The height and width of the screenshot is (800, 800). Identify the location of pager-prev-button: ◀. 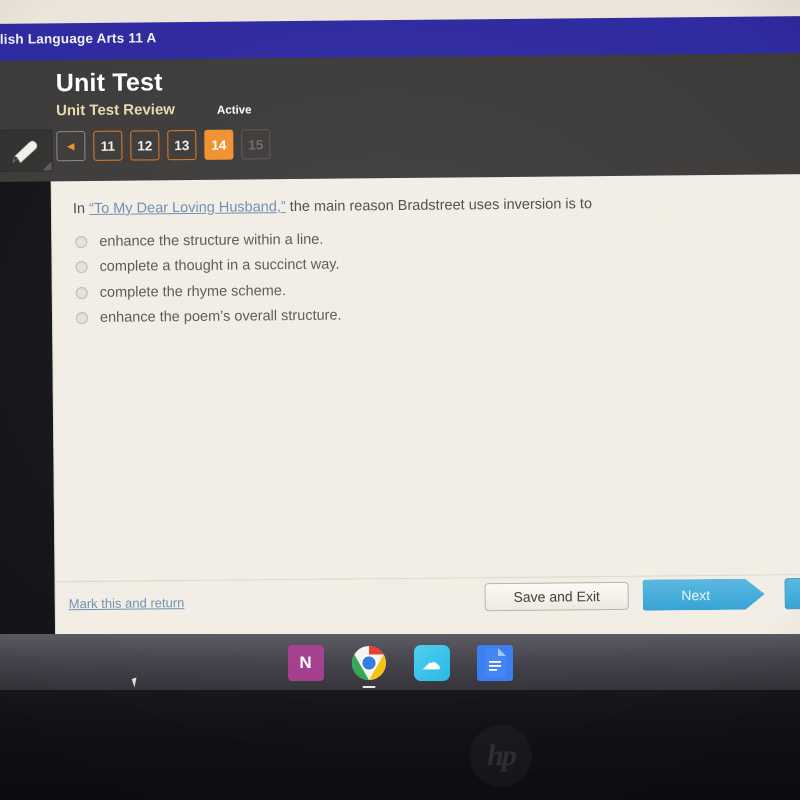
(71, 146).